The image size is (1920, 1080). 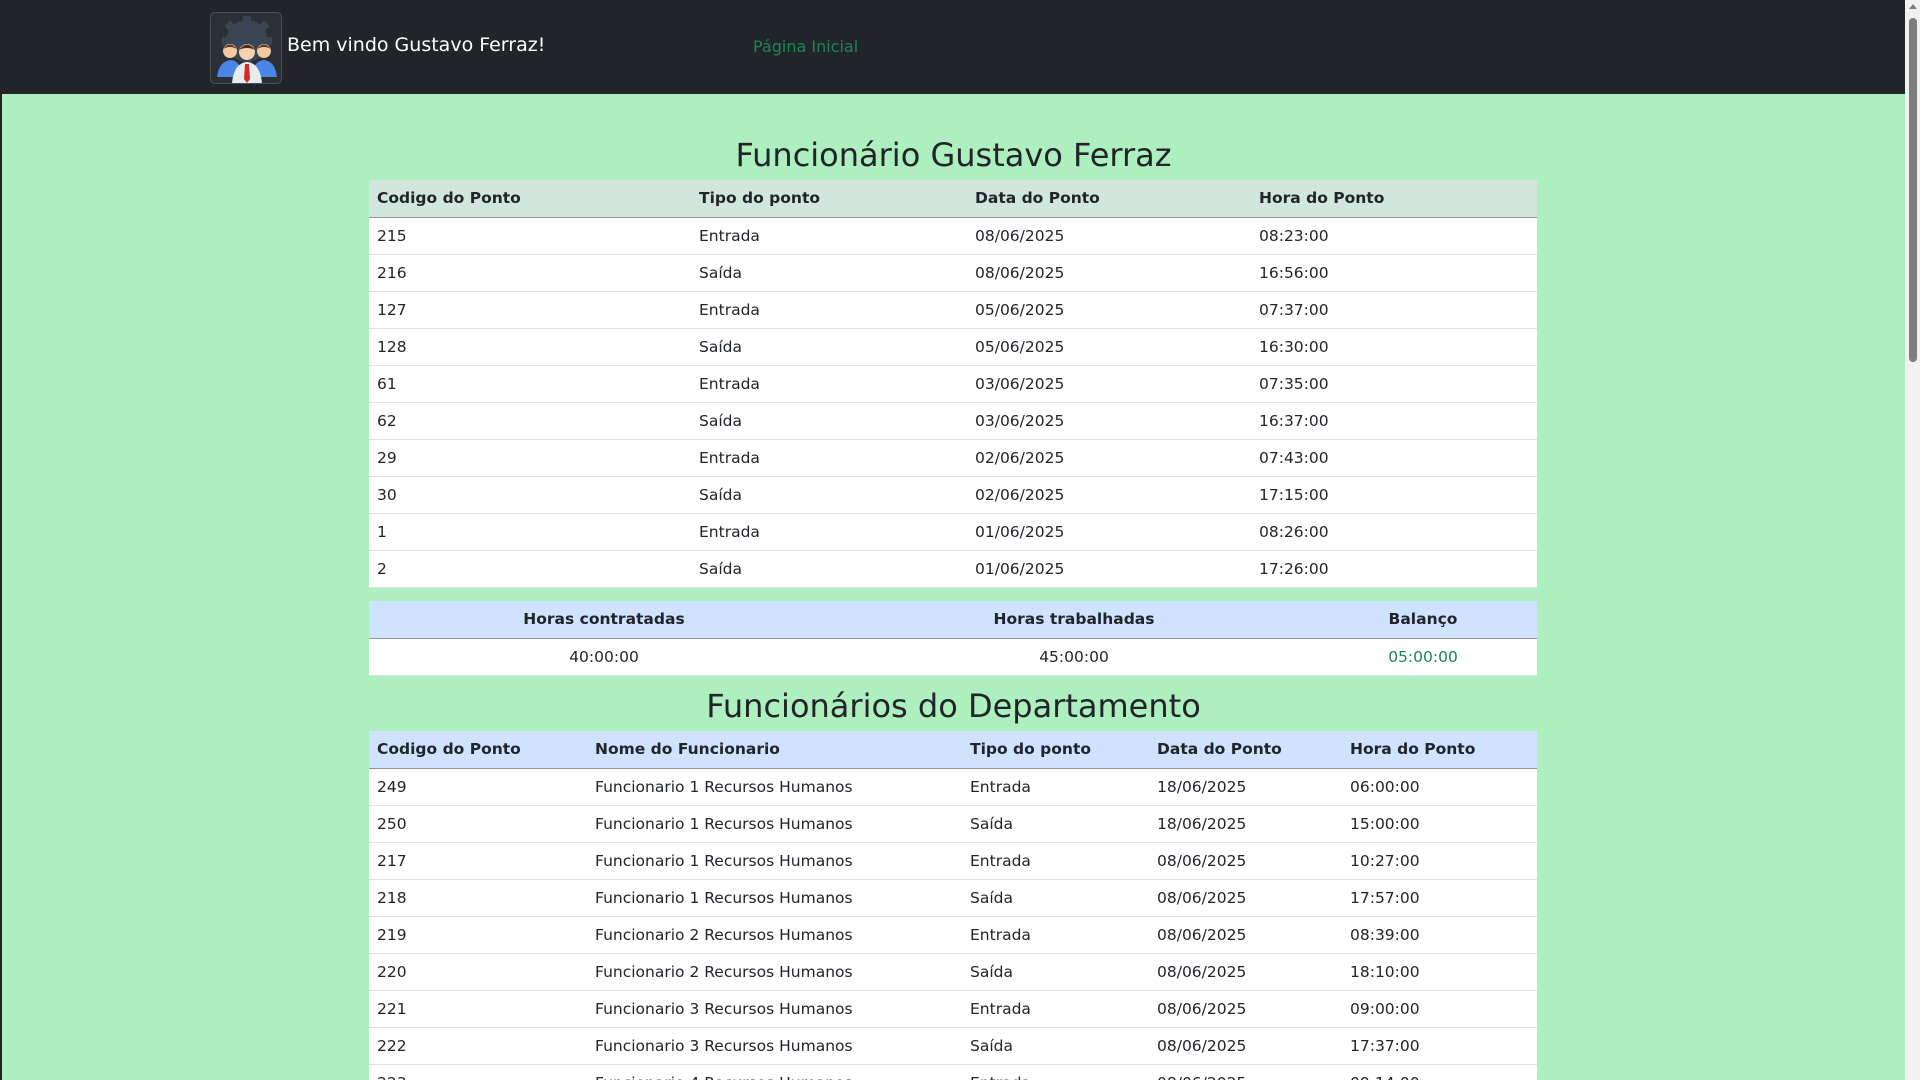 I want to click on table-row: 62 Saída 03/06/2025 16:37:00, so click(x=953, y=421).